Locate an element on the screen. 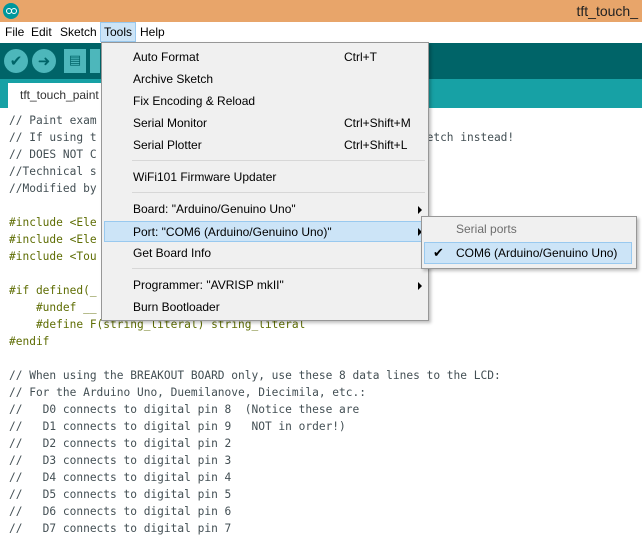  code-line: // D2 connects to digital pin 2 is located at coordinates (120, 443).